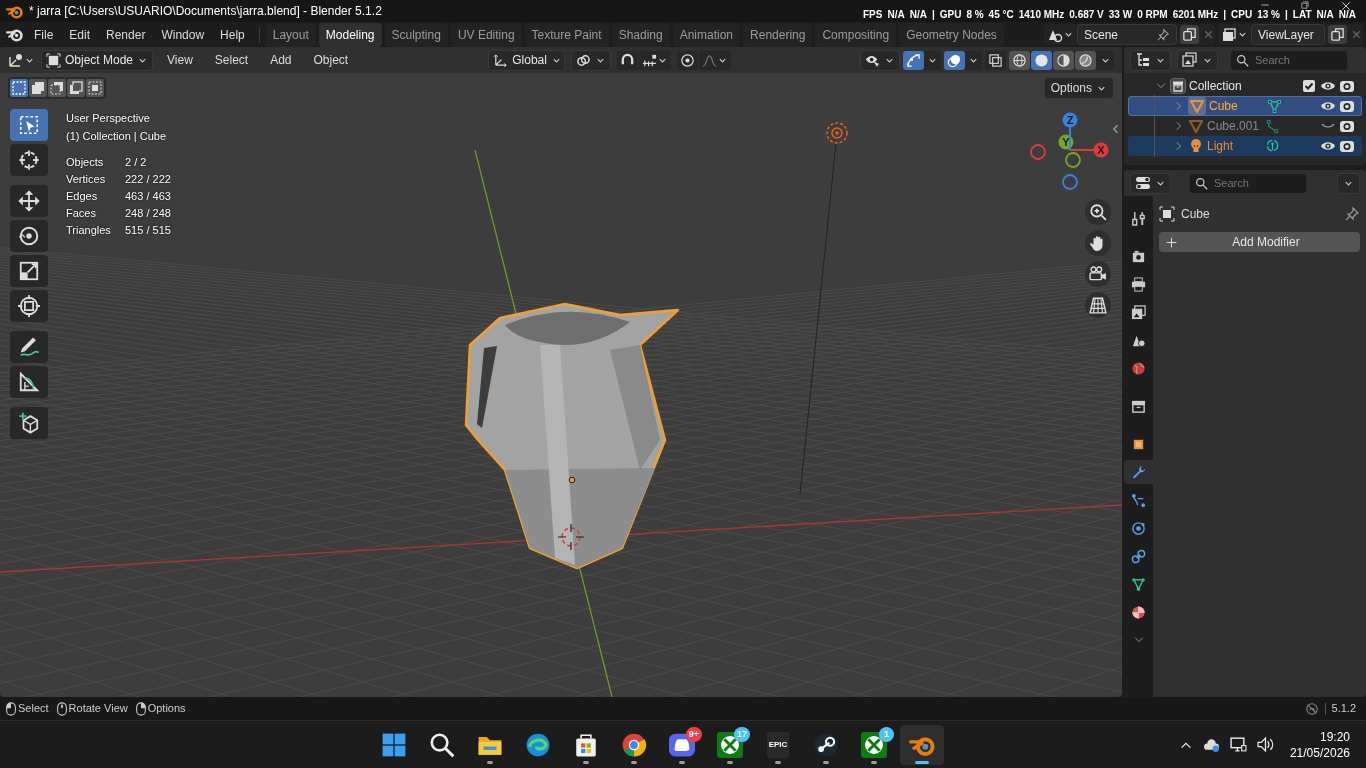 The image size is (1366, 768). What do you see at coordinates (527, 60) in the screenshot?
I see `orientation-dropdown: Global` at bounding box center [527, 60].